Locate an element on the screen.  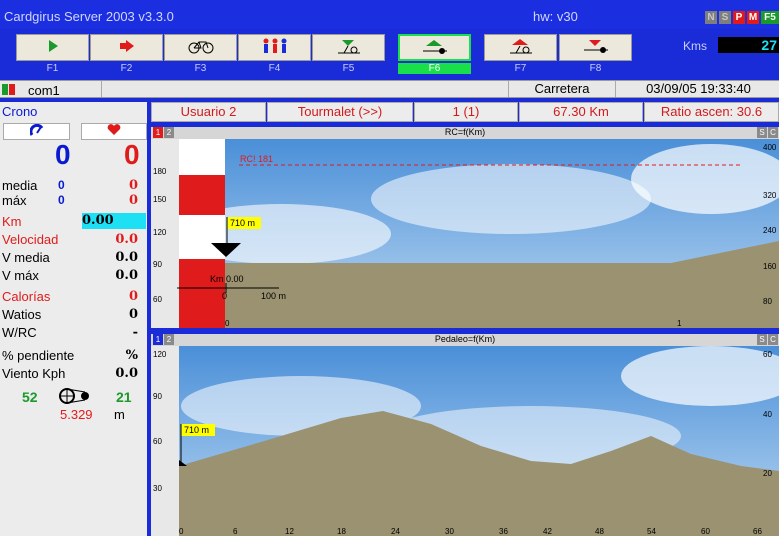
flag-f5: F5 is located at coordinates (770, 17).